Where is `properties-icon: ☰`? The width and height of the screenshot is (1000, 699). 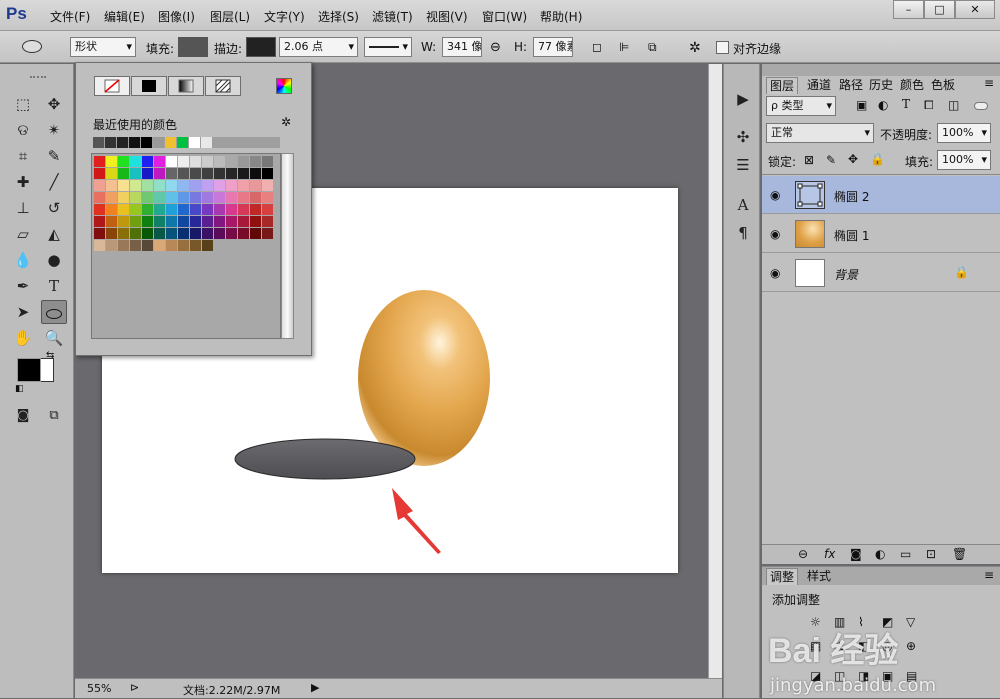 properties-icon: ☰ is located at coordinates (743, 166).